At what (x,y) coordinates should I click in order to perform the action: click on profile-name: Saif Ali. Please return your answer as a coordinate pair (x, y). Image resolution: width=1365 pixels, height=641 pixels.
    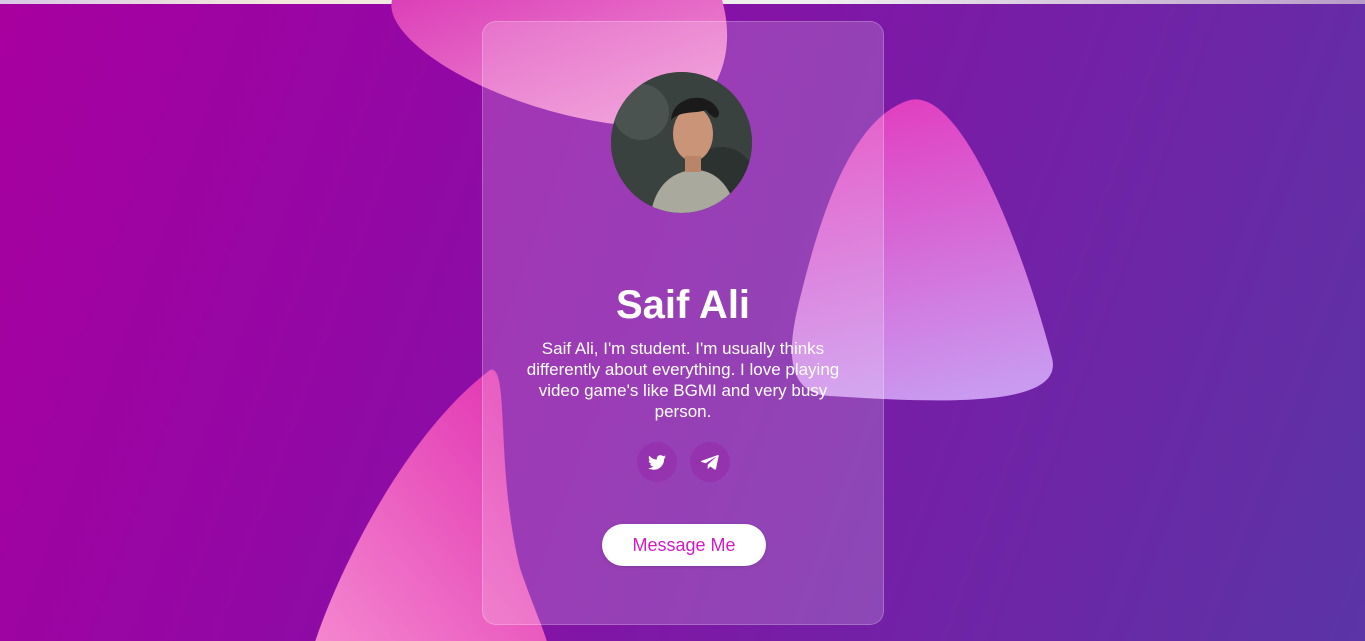
    Looking at the image, I should click on (683, 305).